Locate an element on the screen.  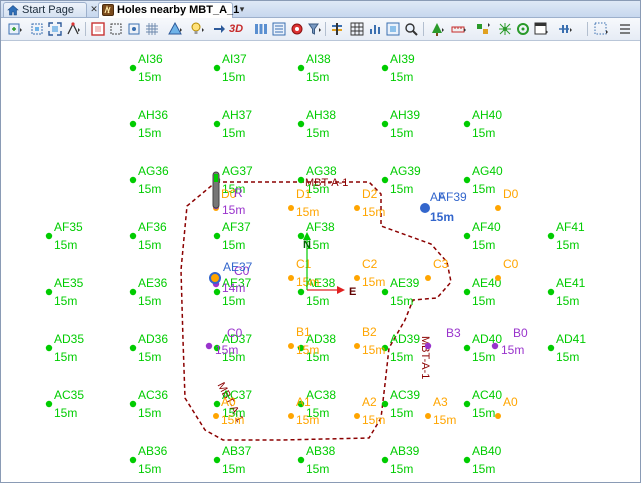
pan-icon is located at coordinates (73, 29).